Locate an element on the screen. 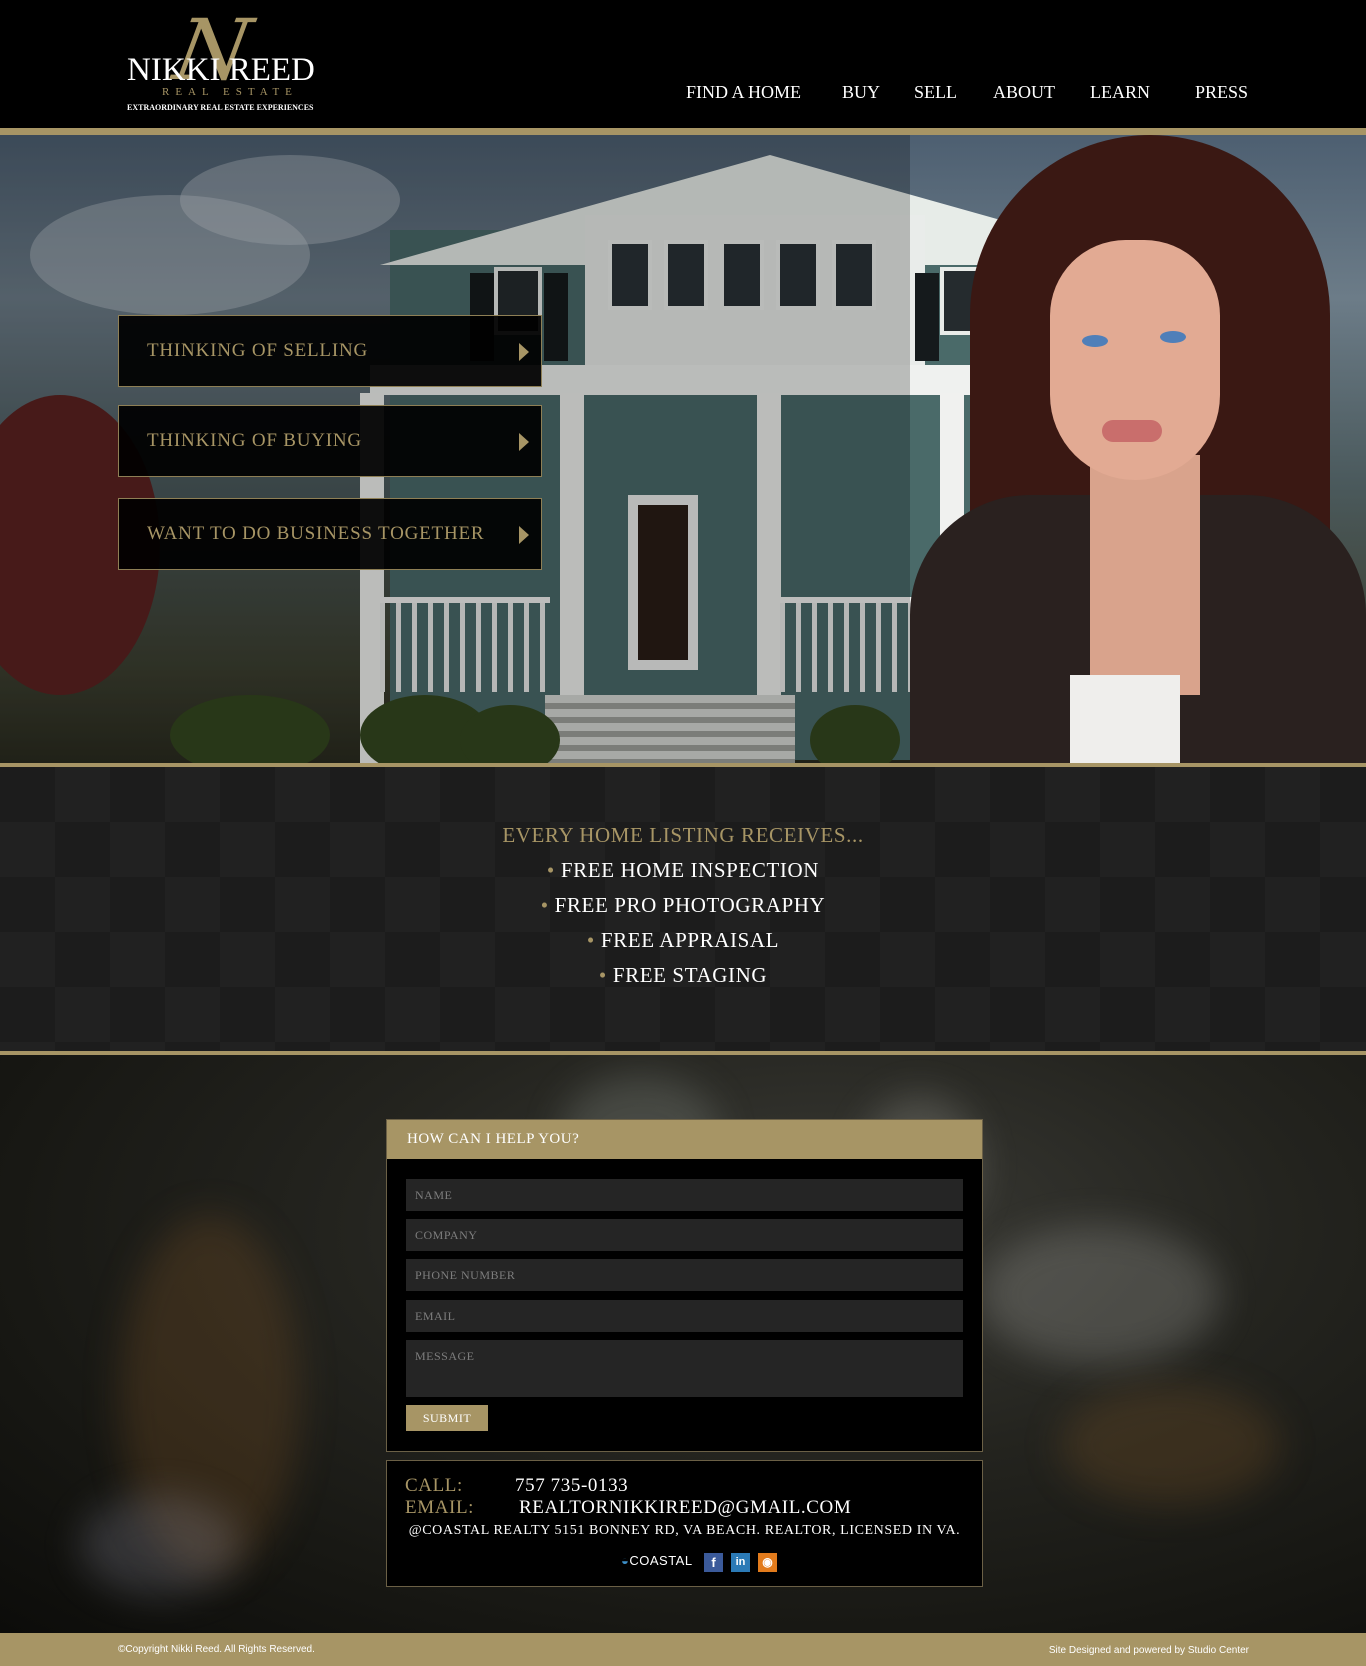  phone-field is located at coordinates (684, 1275).